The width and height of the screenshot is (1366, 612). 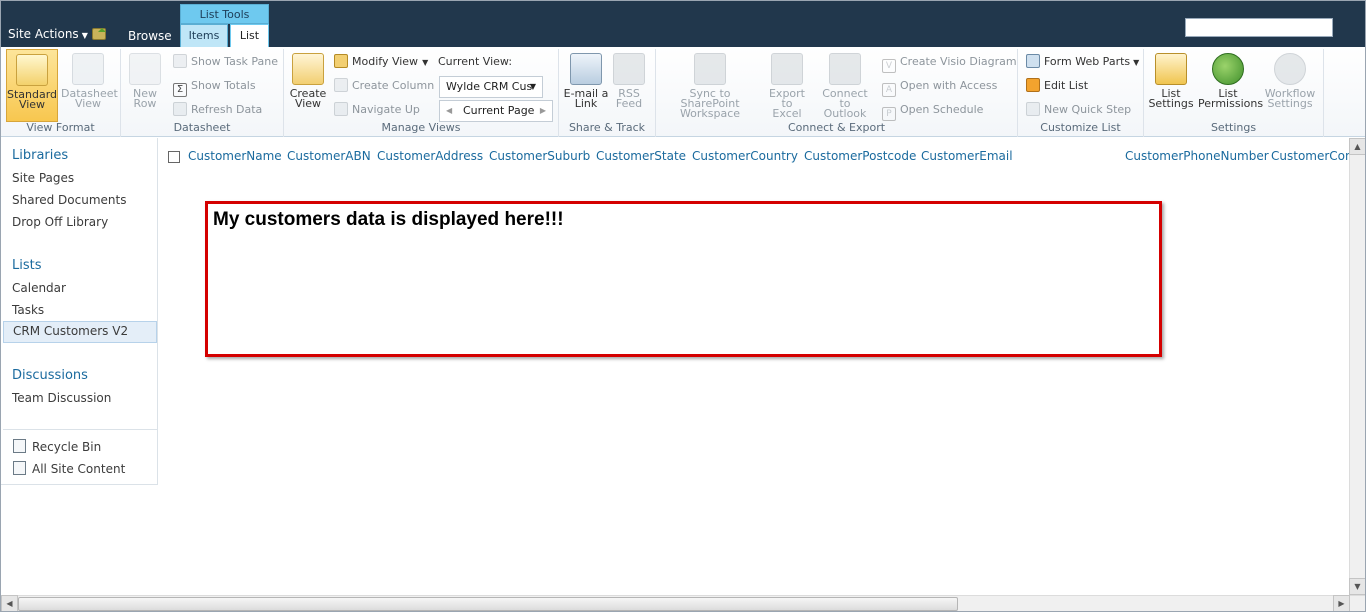 What do you see at coordinates (214, 87) in the screenshot?
I see `show-totals-button: Σ Show Totals` at bounding box center [214, 87].